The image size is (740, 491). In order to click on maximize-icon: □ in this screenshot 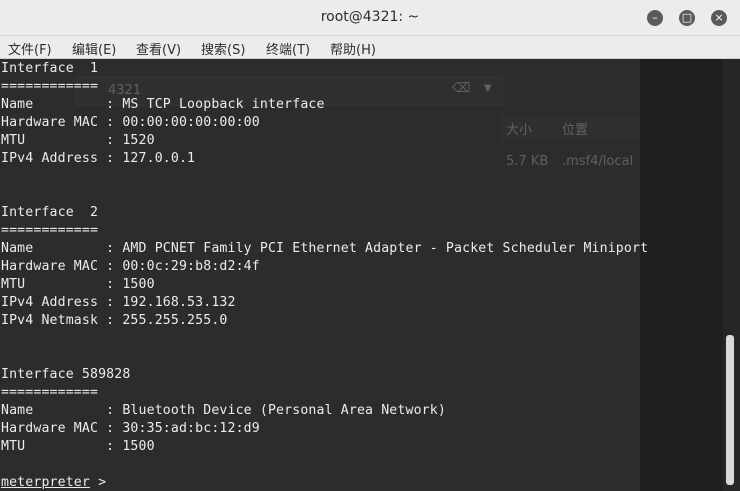, I will do `click(687, 18)`.